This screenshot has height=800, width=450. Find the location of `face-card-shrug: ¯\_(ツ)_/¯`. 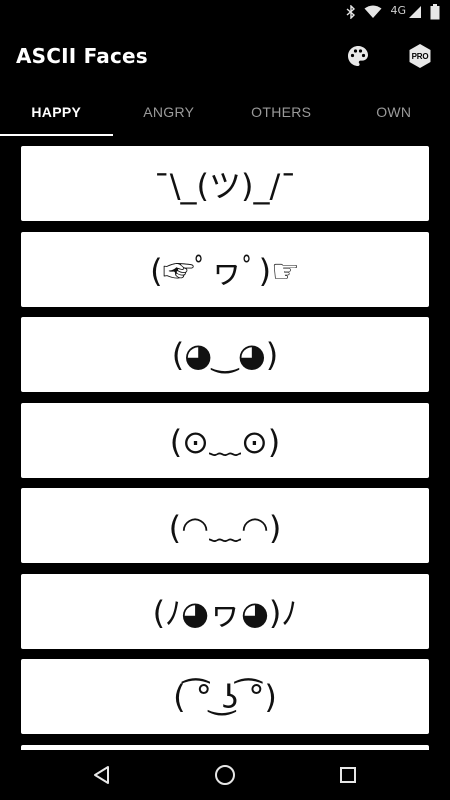

face-card-shrug: ¯\_(ツ)_/¯ is located at coordinates (225, 183).